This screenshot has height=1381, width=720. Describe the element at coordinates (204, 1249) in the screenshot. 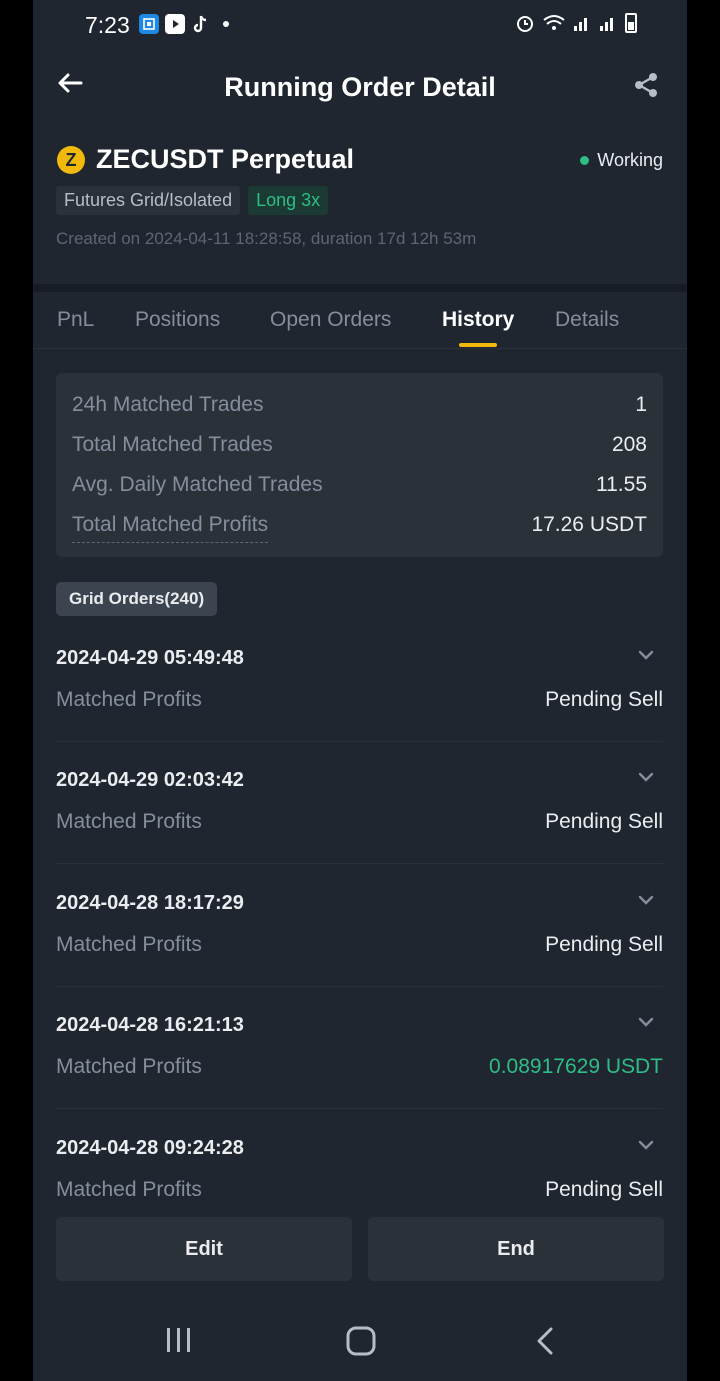

I see `edit-button: Edit` at that location.